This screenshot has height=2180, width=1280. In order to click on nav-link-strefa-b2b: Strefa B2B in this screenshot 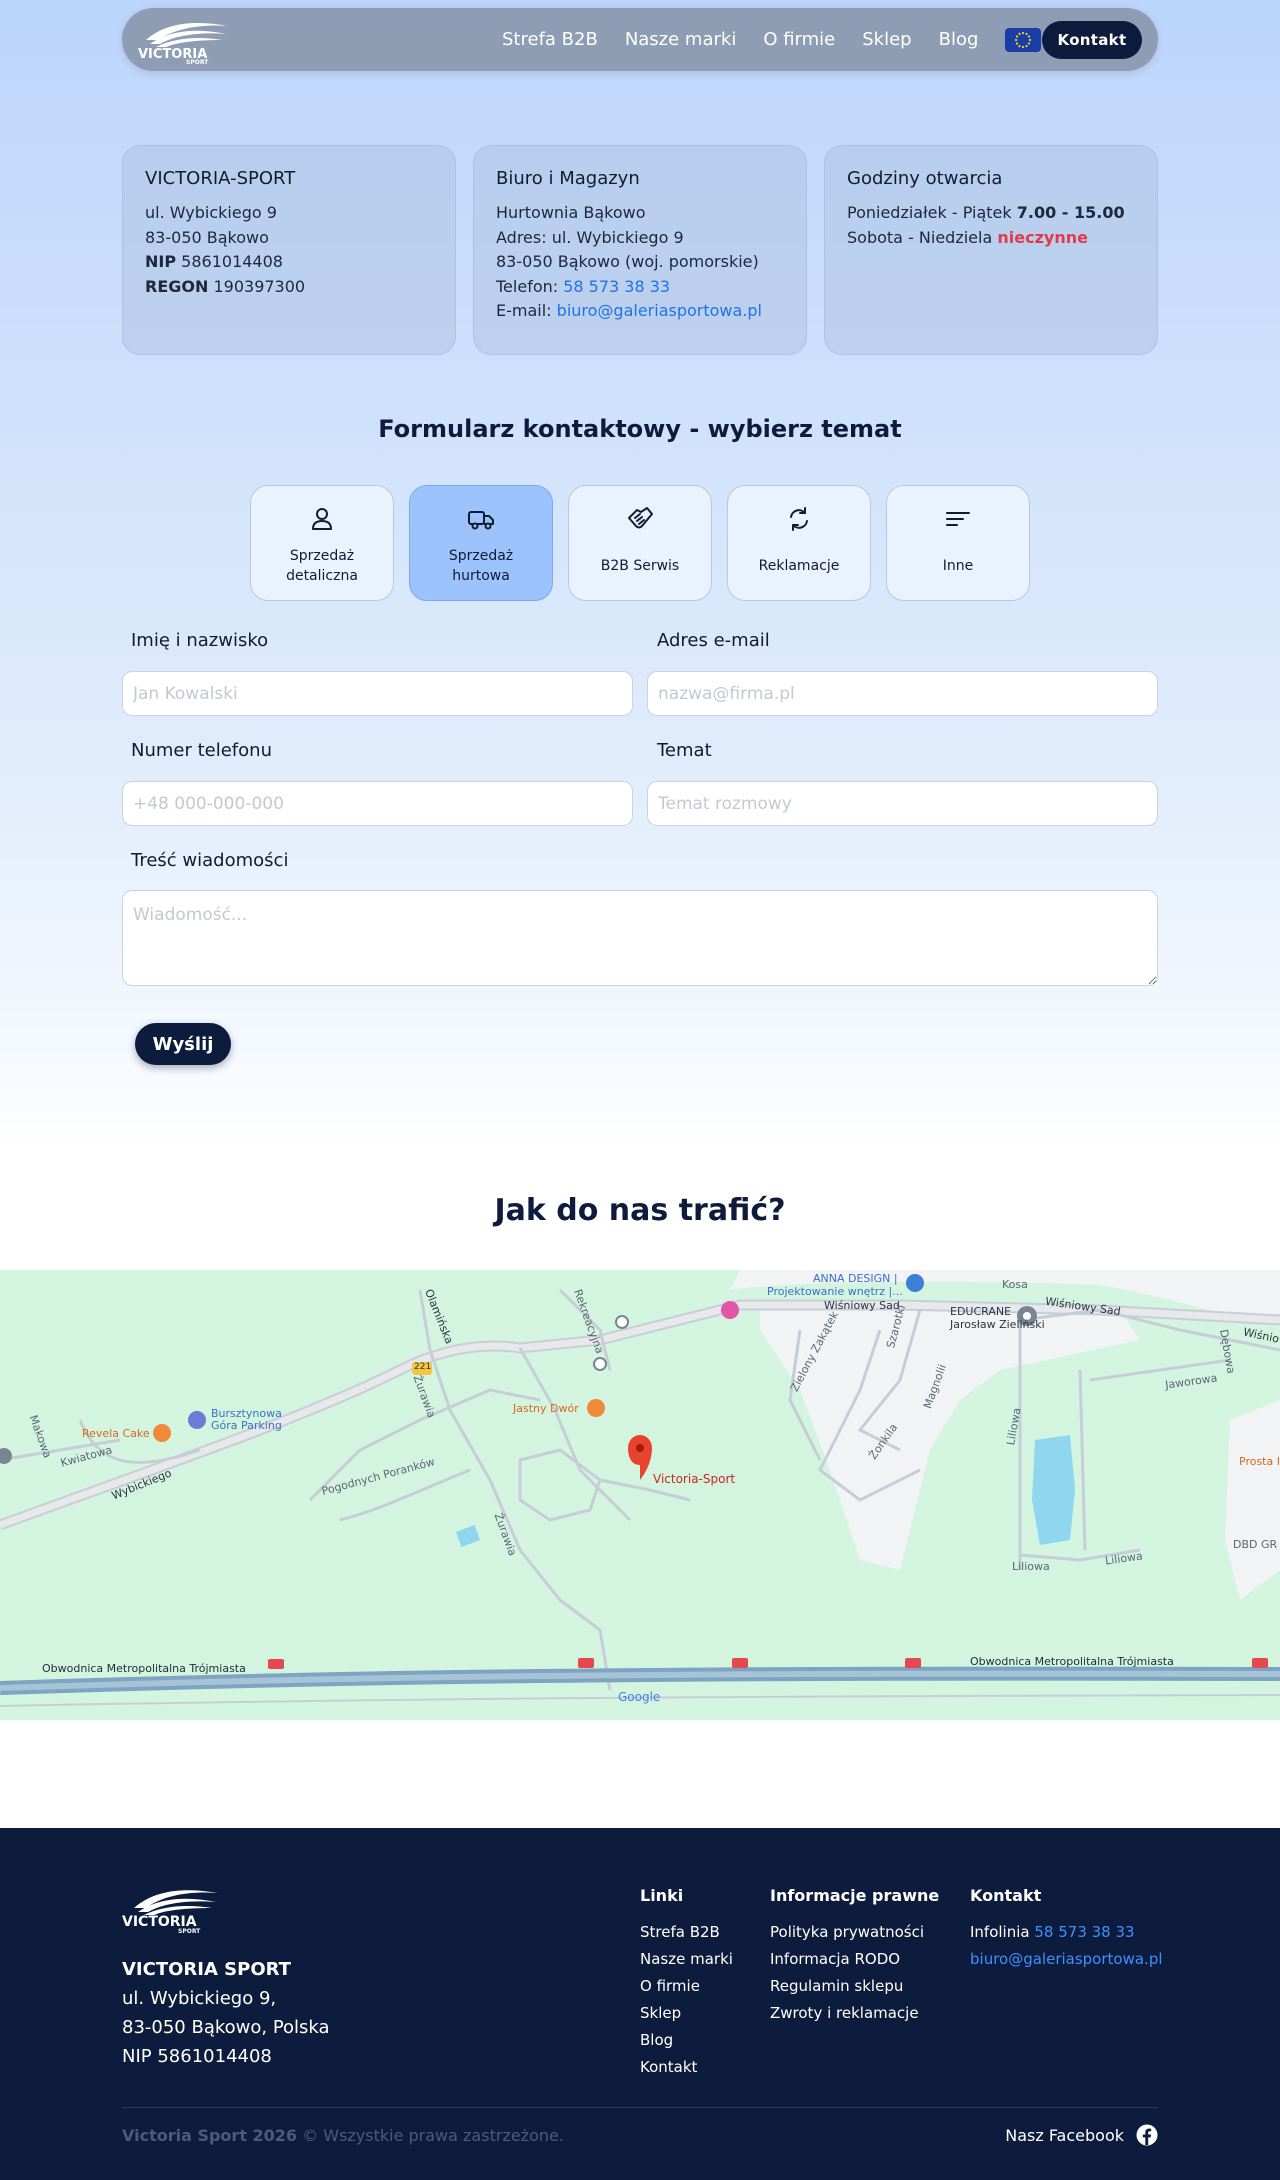, I will do `click(550, 39)`.